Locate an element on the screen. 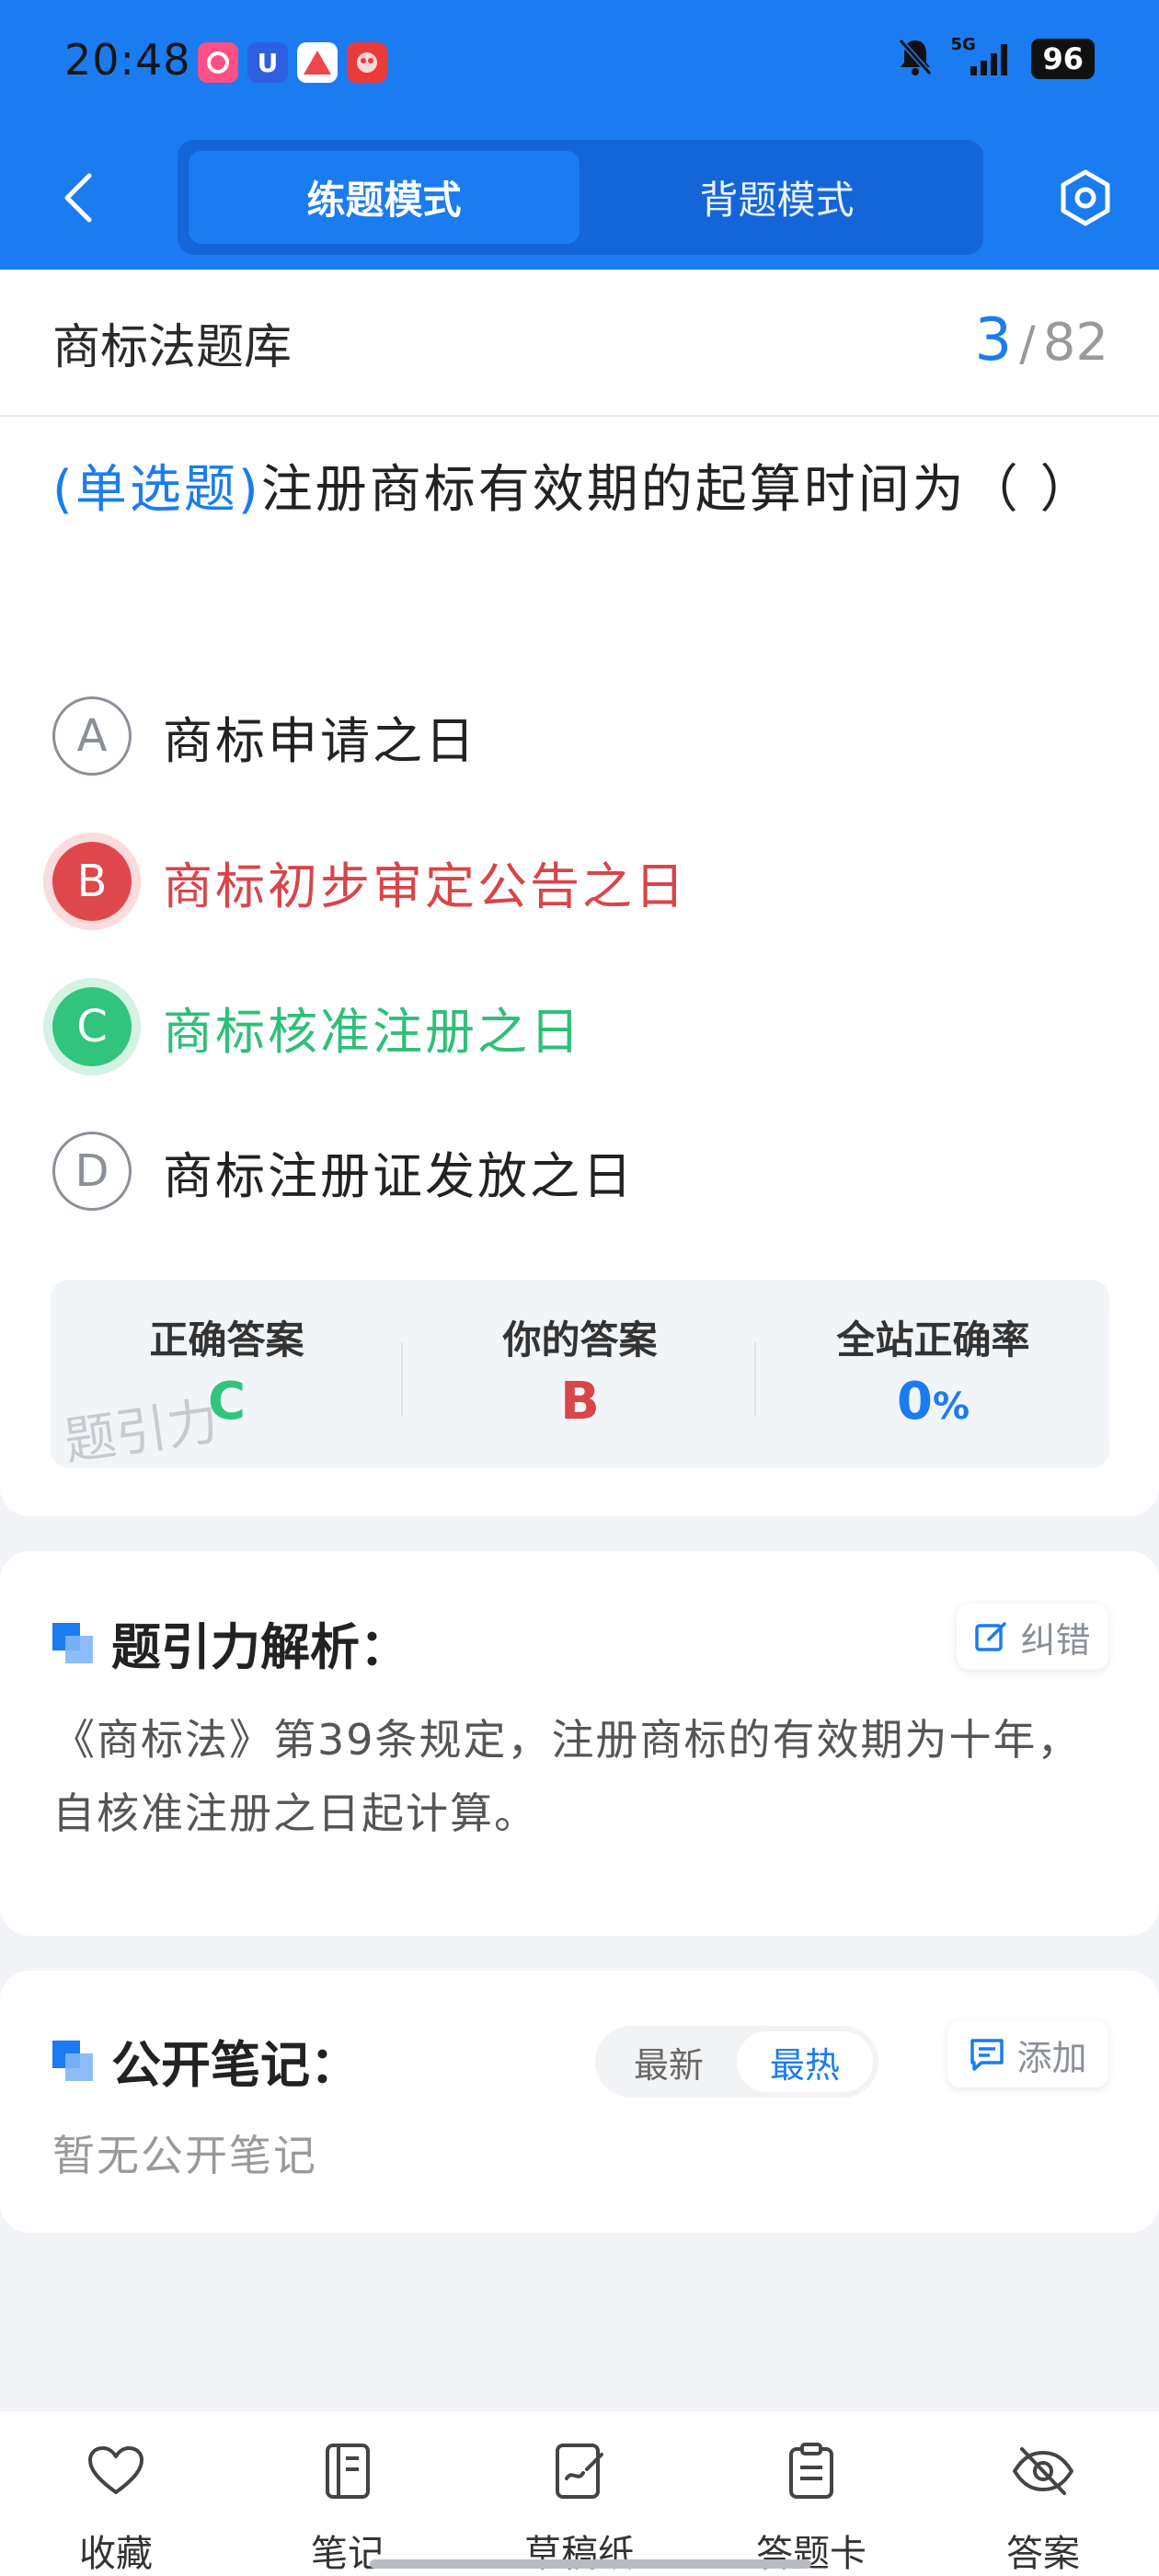 The height and width of the screenshot is (2576, 1159). chevron-left-icon is located at coordinates (78, 198).